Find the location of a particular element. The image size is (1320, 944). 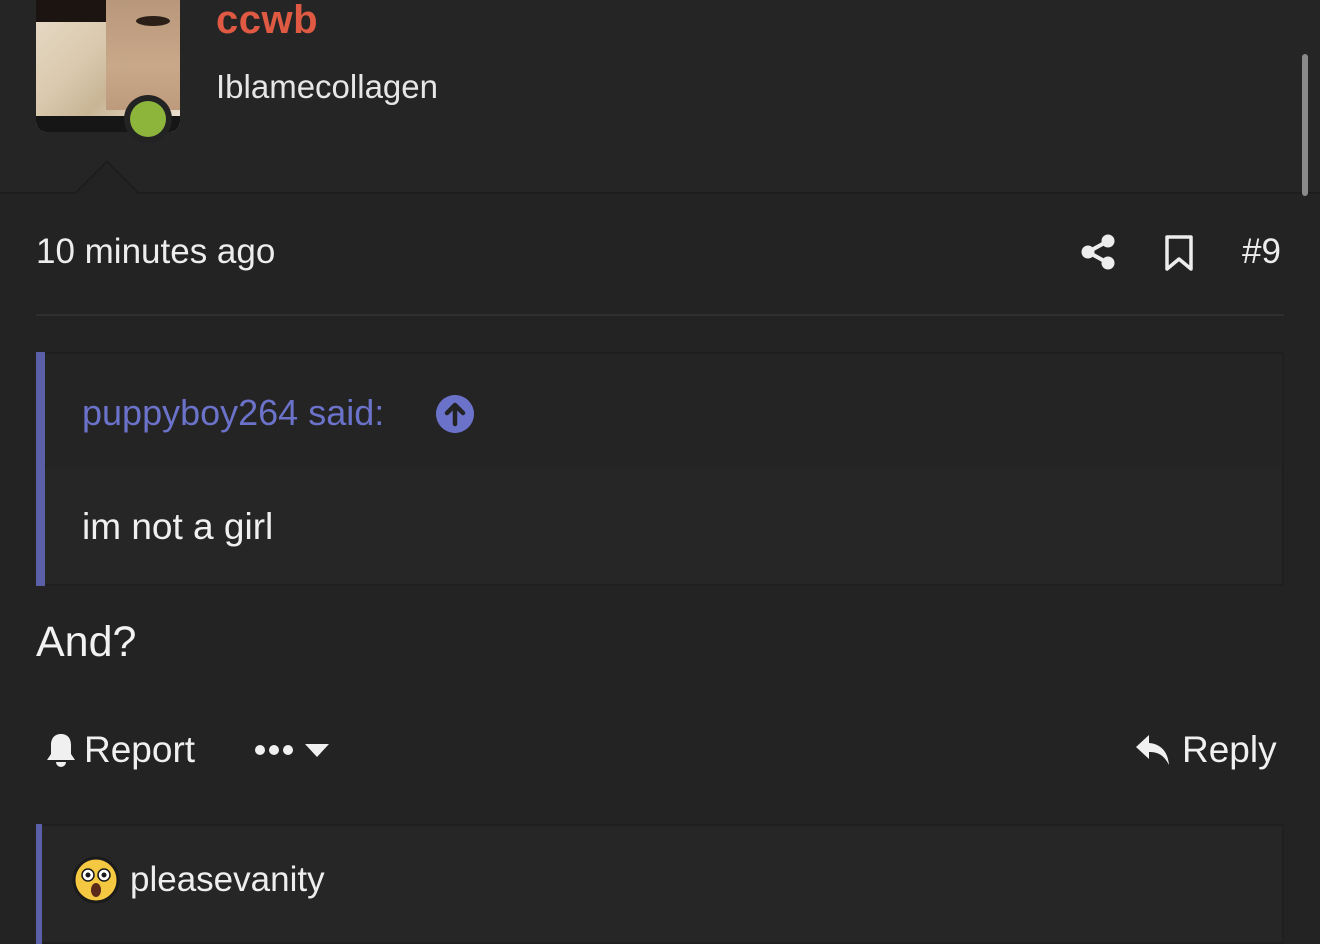

post-timestamp: 10 minutes ago is located at coordinates (155, 252).